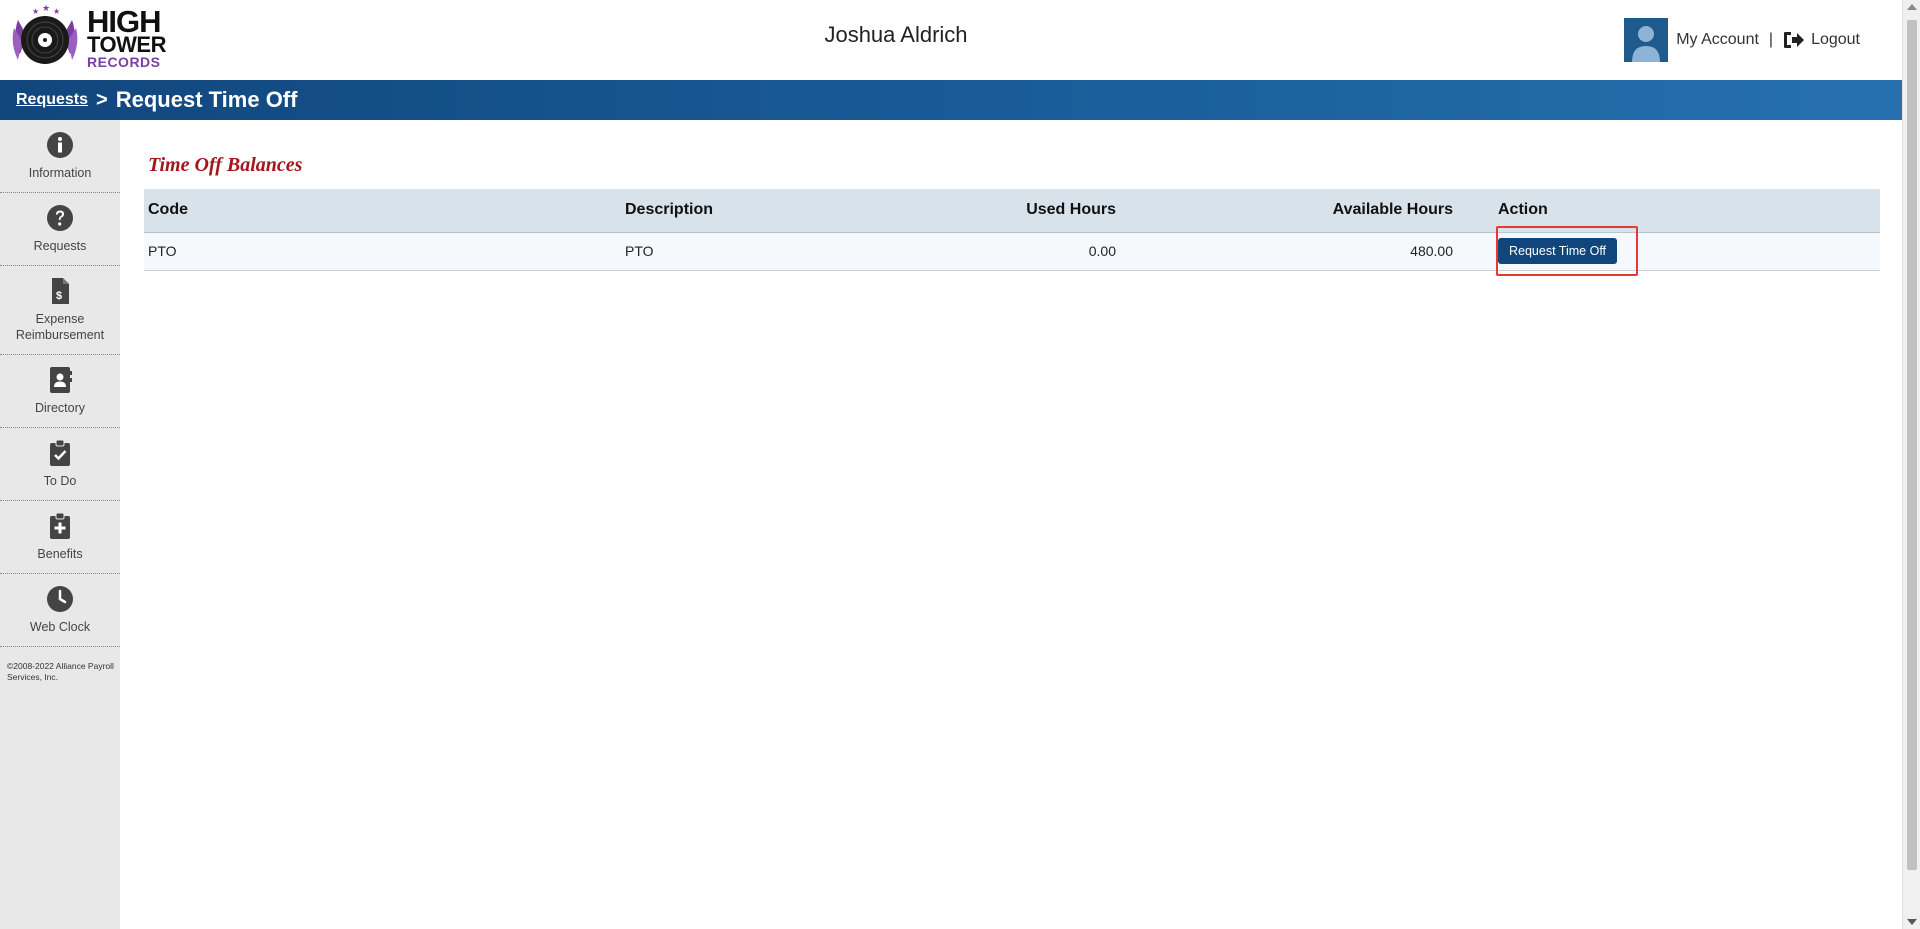 The image size is (1920, 929). I want to click on account-area: My Account | Logout, so click(1742, 40).